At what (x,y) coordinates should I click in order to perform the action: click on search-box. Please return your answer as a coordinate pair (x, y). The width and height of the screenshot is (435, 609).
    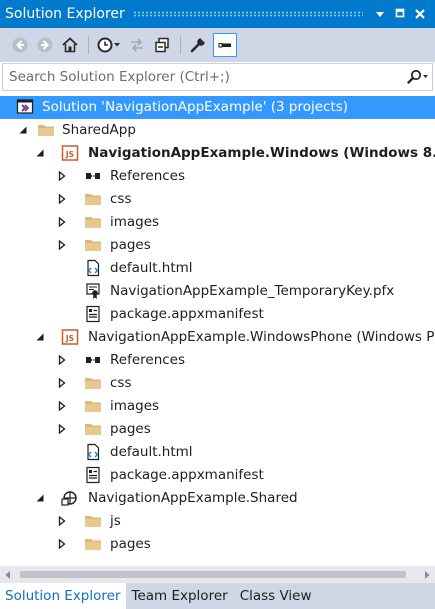
    Looking at the image, I should click on (217, 77).